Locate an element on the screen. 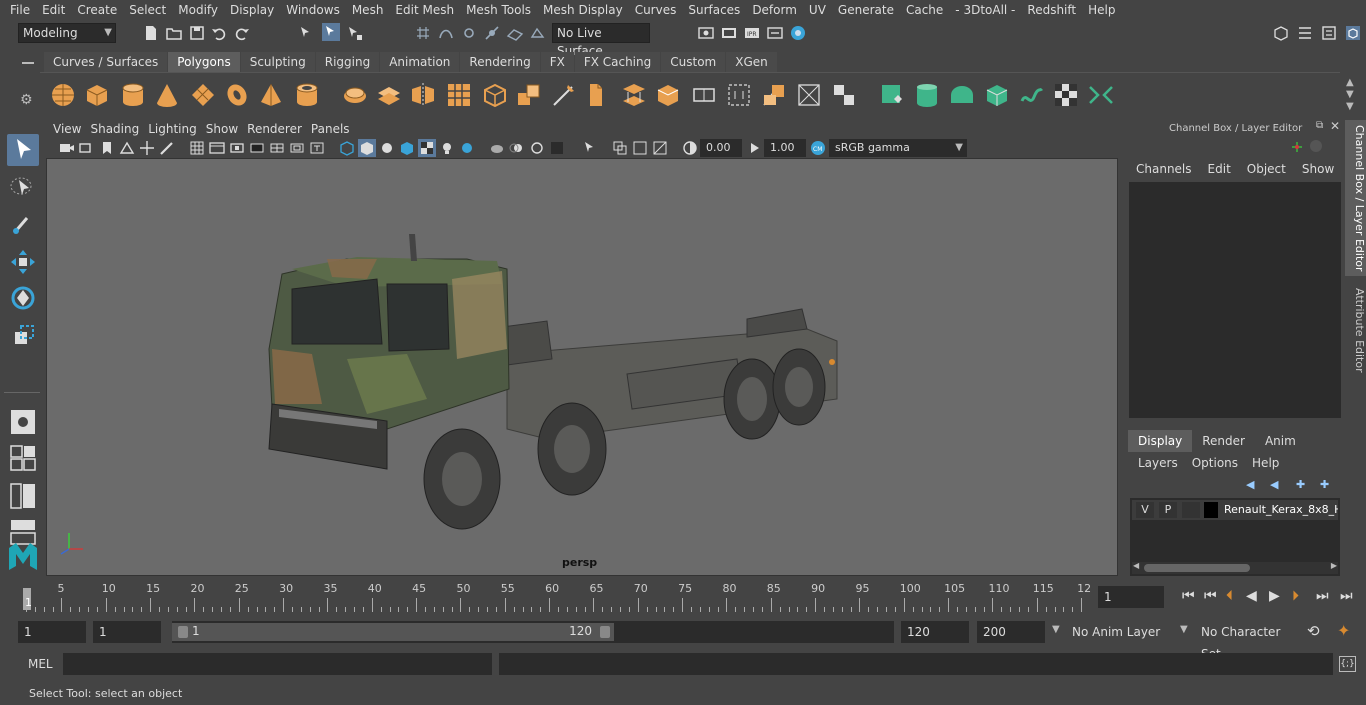  resolution-gate-icon is located at coordinates (237, 148).